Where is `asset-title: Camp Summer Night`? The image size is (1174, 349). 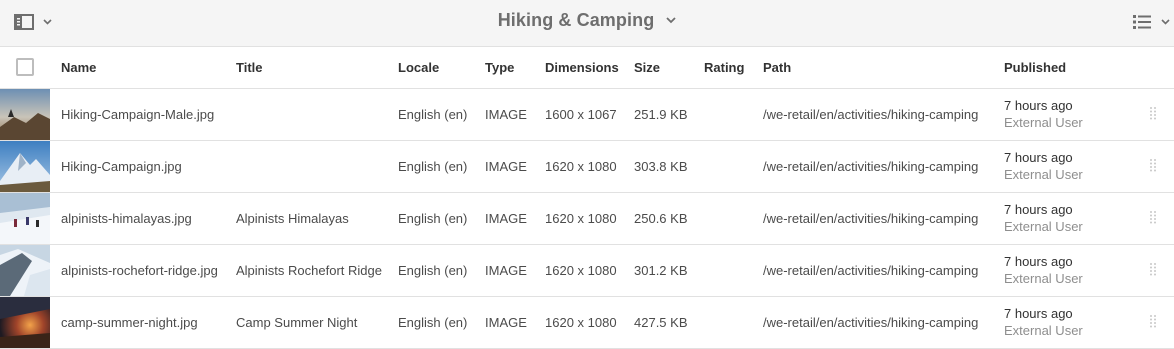 asset-title: Camp Summer Night is located at coordinates (297, 322).